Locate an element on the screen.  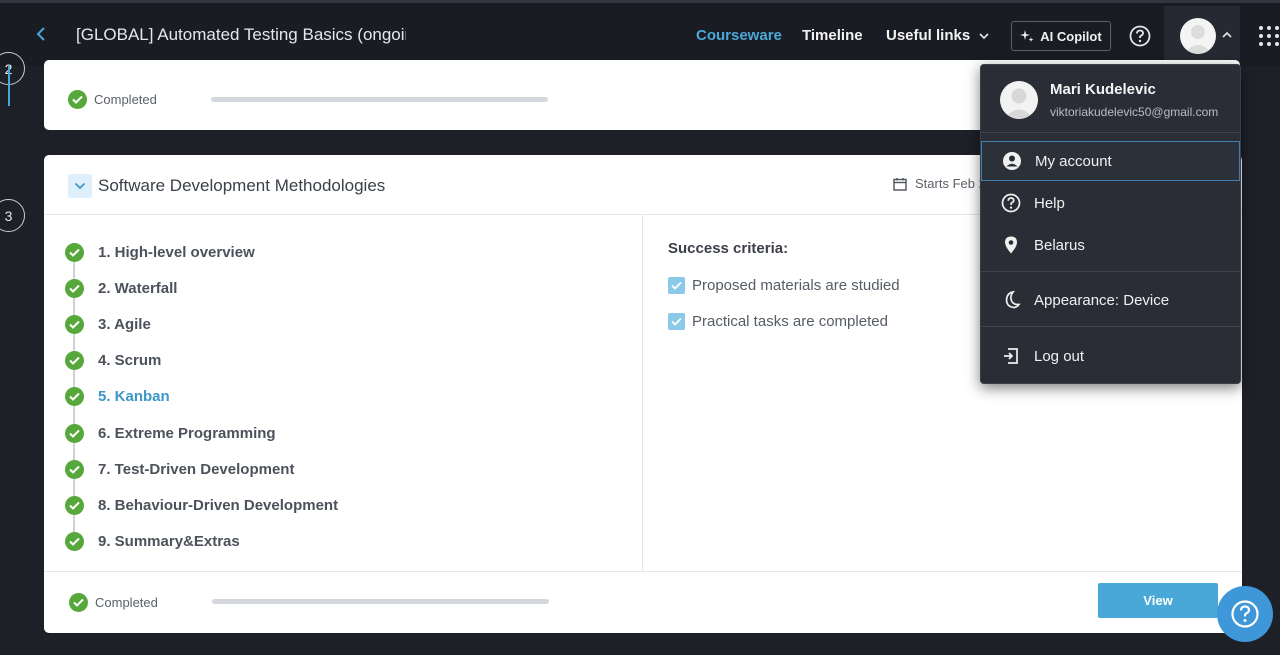
lesson-label: 4. Scrum is located at coordinates (130, 361).